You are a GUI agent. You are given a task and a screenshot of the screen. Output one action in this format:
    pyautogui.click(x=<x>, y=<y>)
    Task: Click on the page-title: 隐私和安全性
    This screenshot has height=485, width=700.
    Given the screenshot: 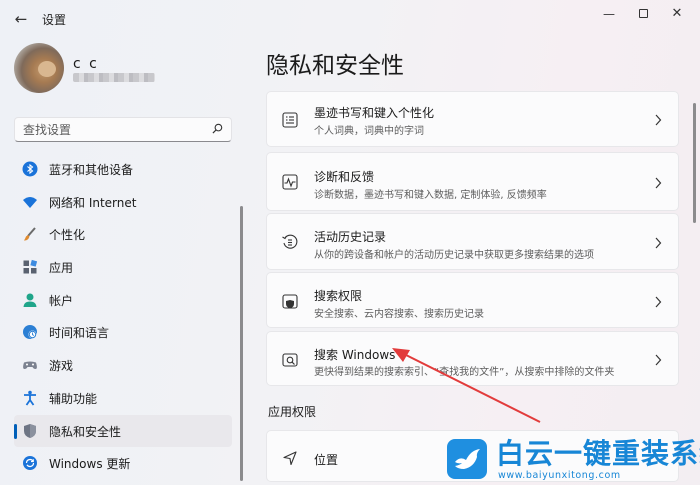 What is the action you would take?
    pyautogui.click(x=335, y=66)
    